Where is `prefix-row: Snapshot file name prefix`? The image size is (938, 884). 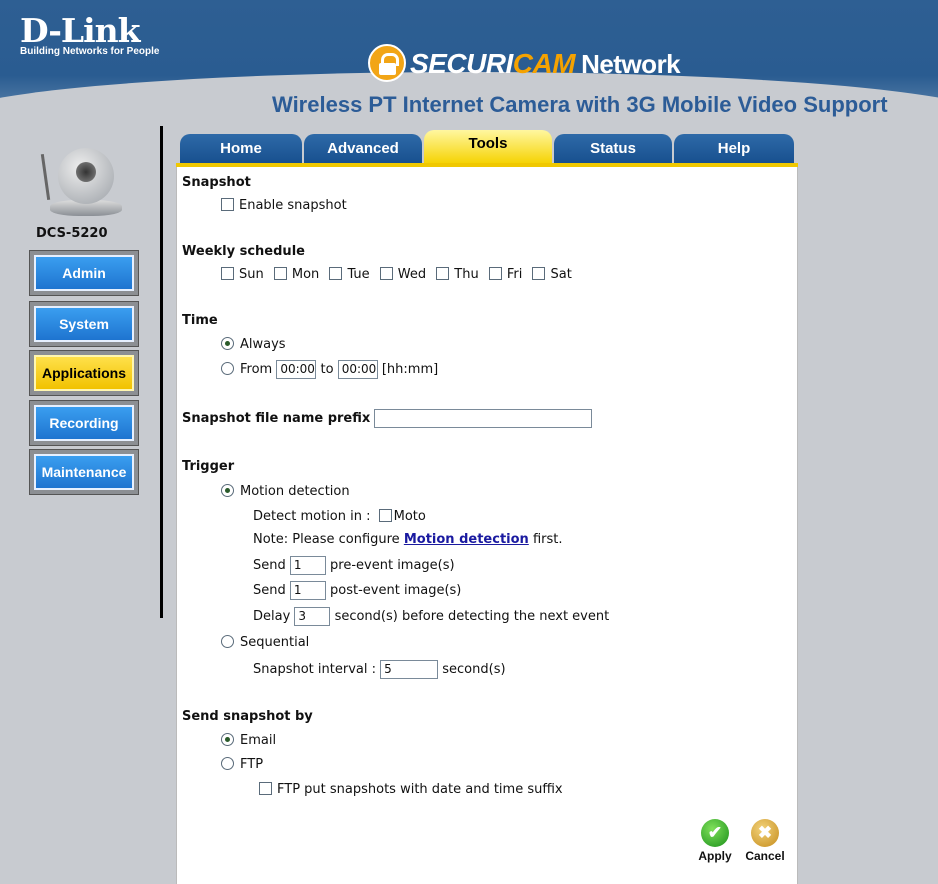 prefix-row: Snapshot file name prefix is located at coordinates (387, 418).